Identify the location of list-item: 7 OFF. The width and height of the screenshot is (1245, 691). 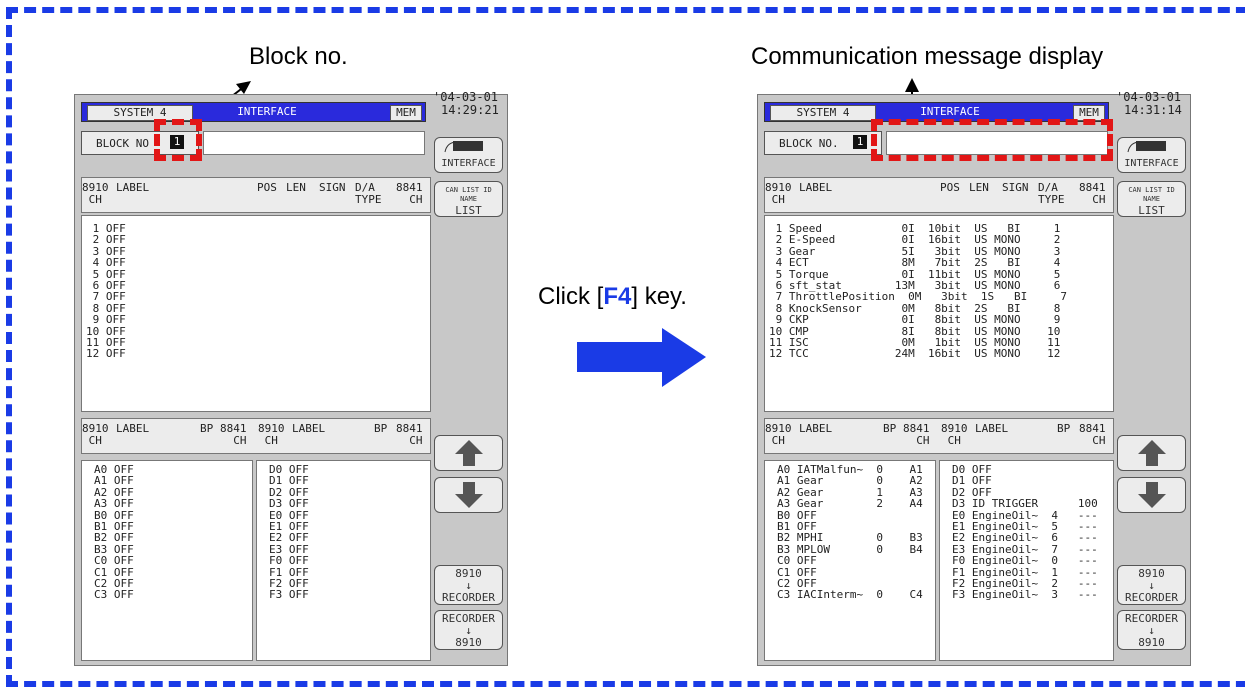
(106, 296).